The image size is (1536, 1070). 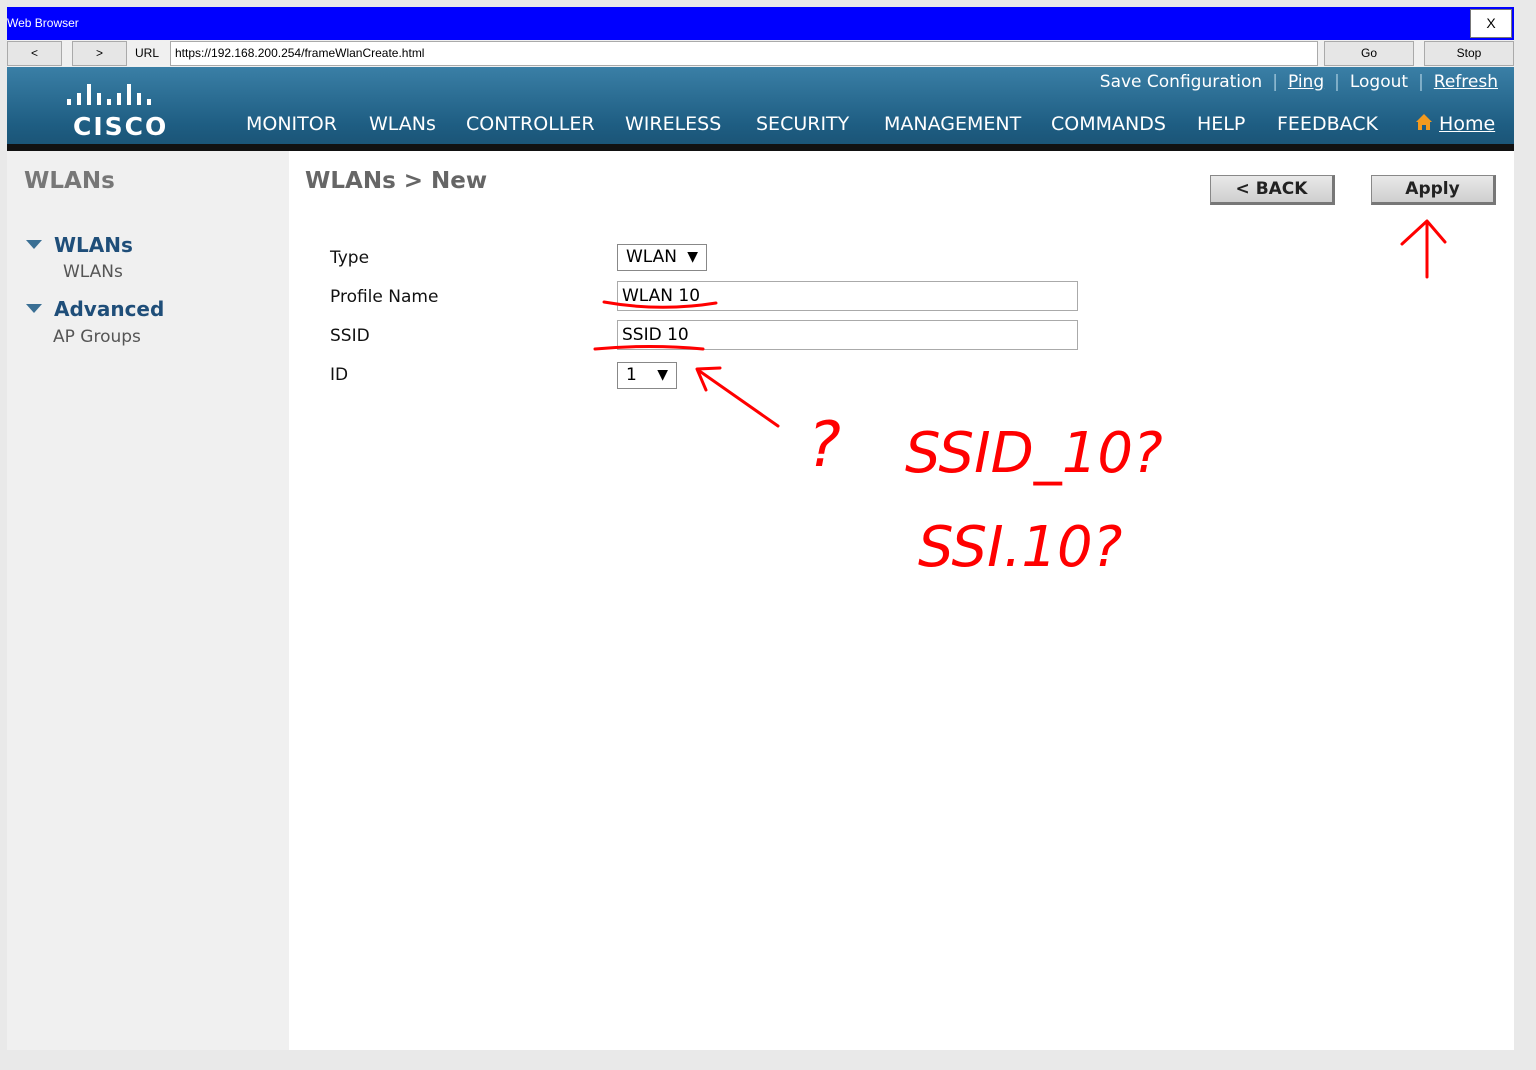 I want to click on stop-button: Stop, so click(x=1469, y=53).